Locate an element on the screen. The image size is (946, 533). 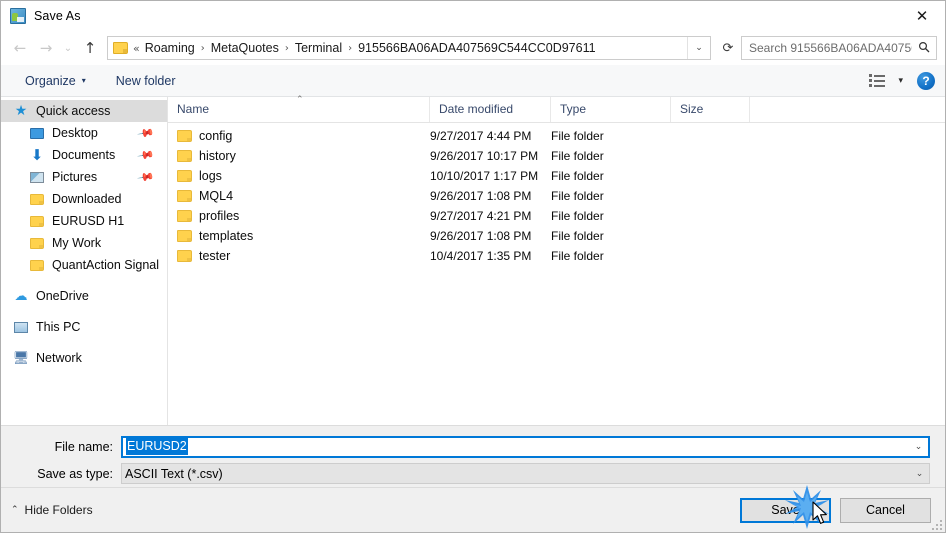
dialog-button-bar: ⌃ Hide Folders Save Cancel is located at coordinates (473, 509).